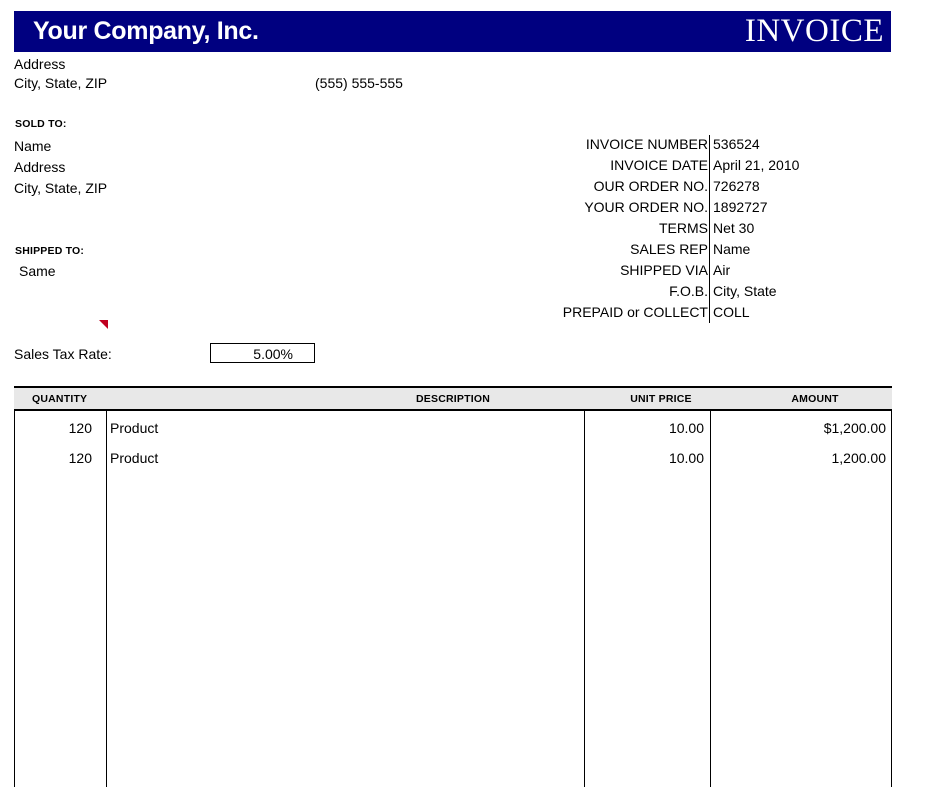 The width and height of the screenshot is (930, 787). Describe the element at coordinates (452, 31) in the screenshot. I see `invoice-header-band: Your Company, Inc. INVOICE` at that location.